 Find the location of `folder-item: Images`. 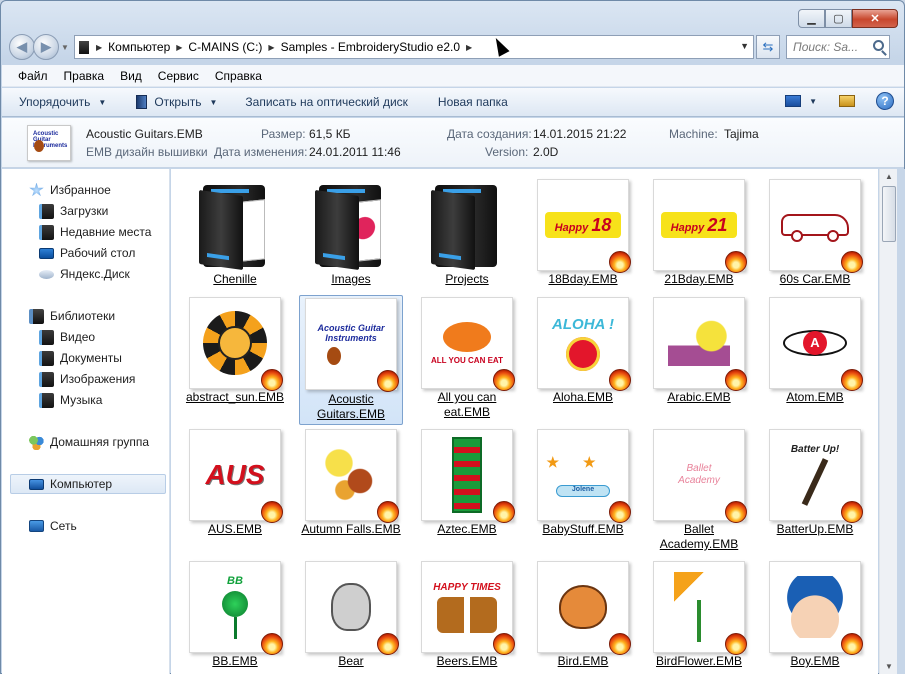

folder-item: Images is located at coordinates (351, 233).